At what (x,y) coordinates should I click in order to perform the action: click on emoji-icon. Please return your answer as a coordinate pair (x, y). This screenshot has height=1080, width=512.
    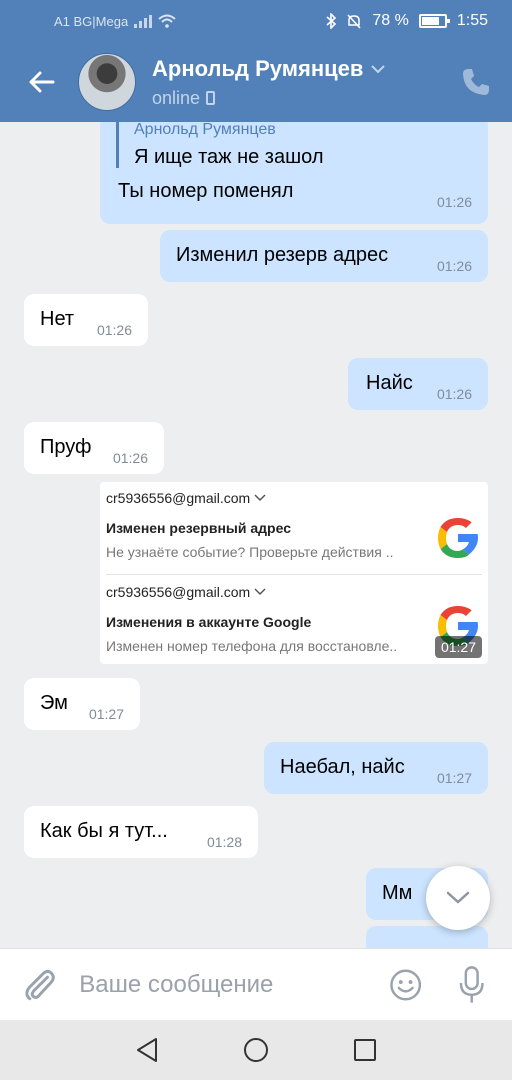
    Looking at the image, I should click on (405, 985).